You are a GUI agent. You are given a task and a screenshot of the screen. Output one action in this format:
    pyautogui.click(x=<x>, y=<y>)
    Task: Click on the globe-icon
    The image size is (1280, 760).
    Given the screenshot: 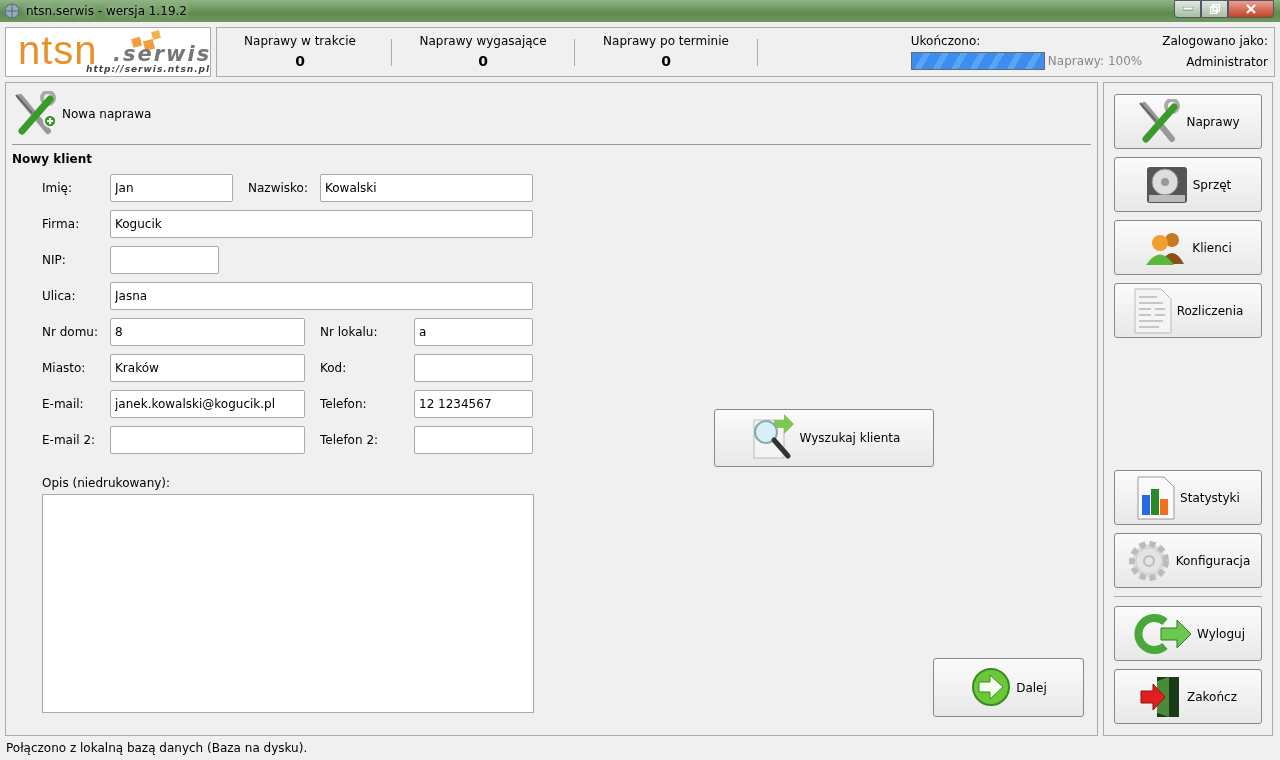 What is the action you would take?
    pyautogui.click(x=12, y=11)
    